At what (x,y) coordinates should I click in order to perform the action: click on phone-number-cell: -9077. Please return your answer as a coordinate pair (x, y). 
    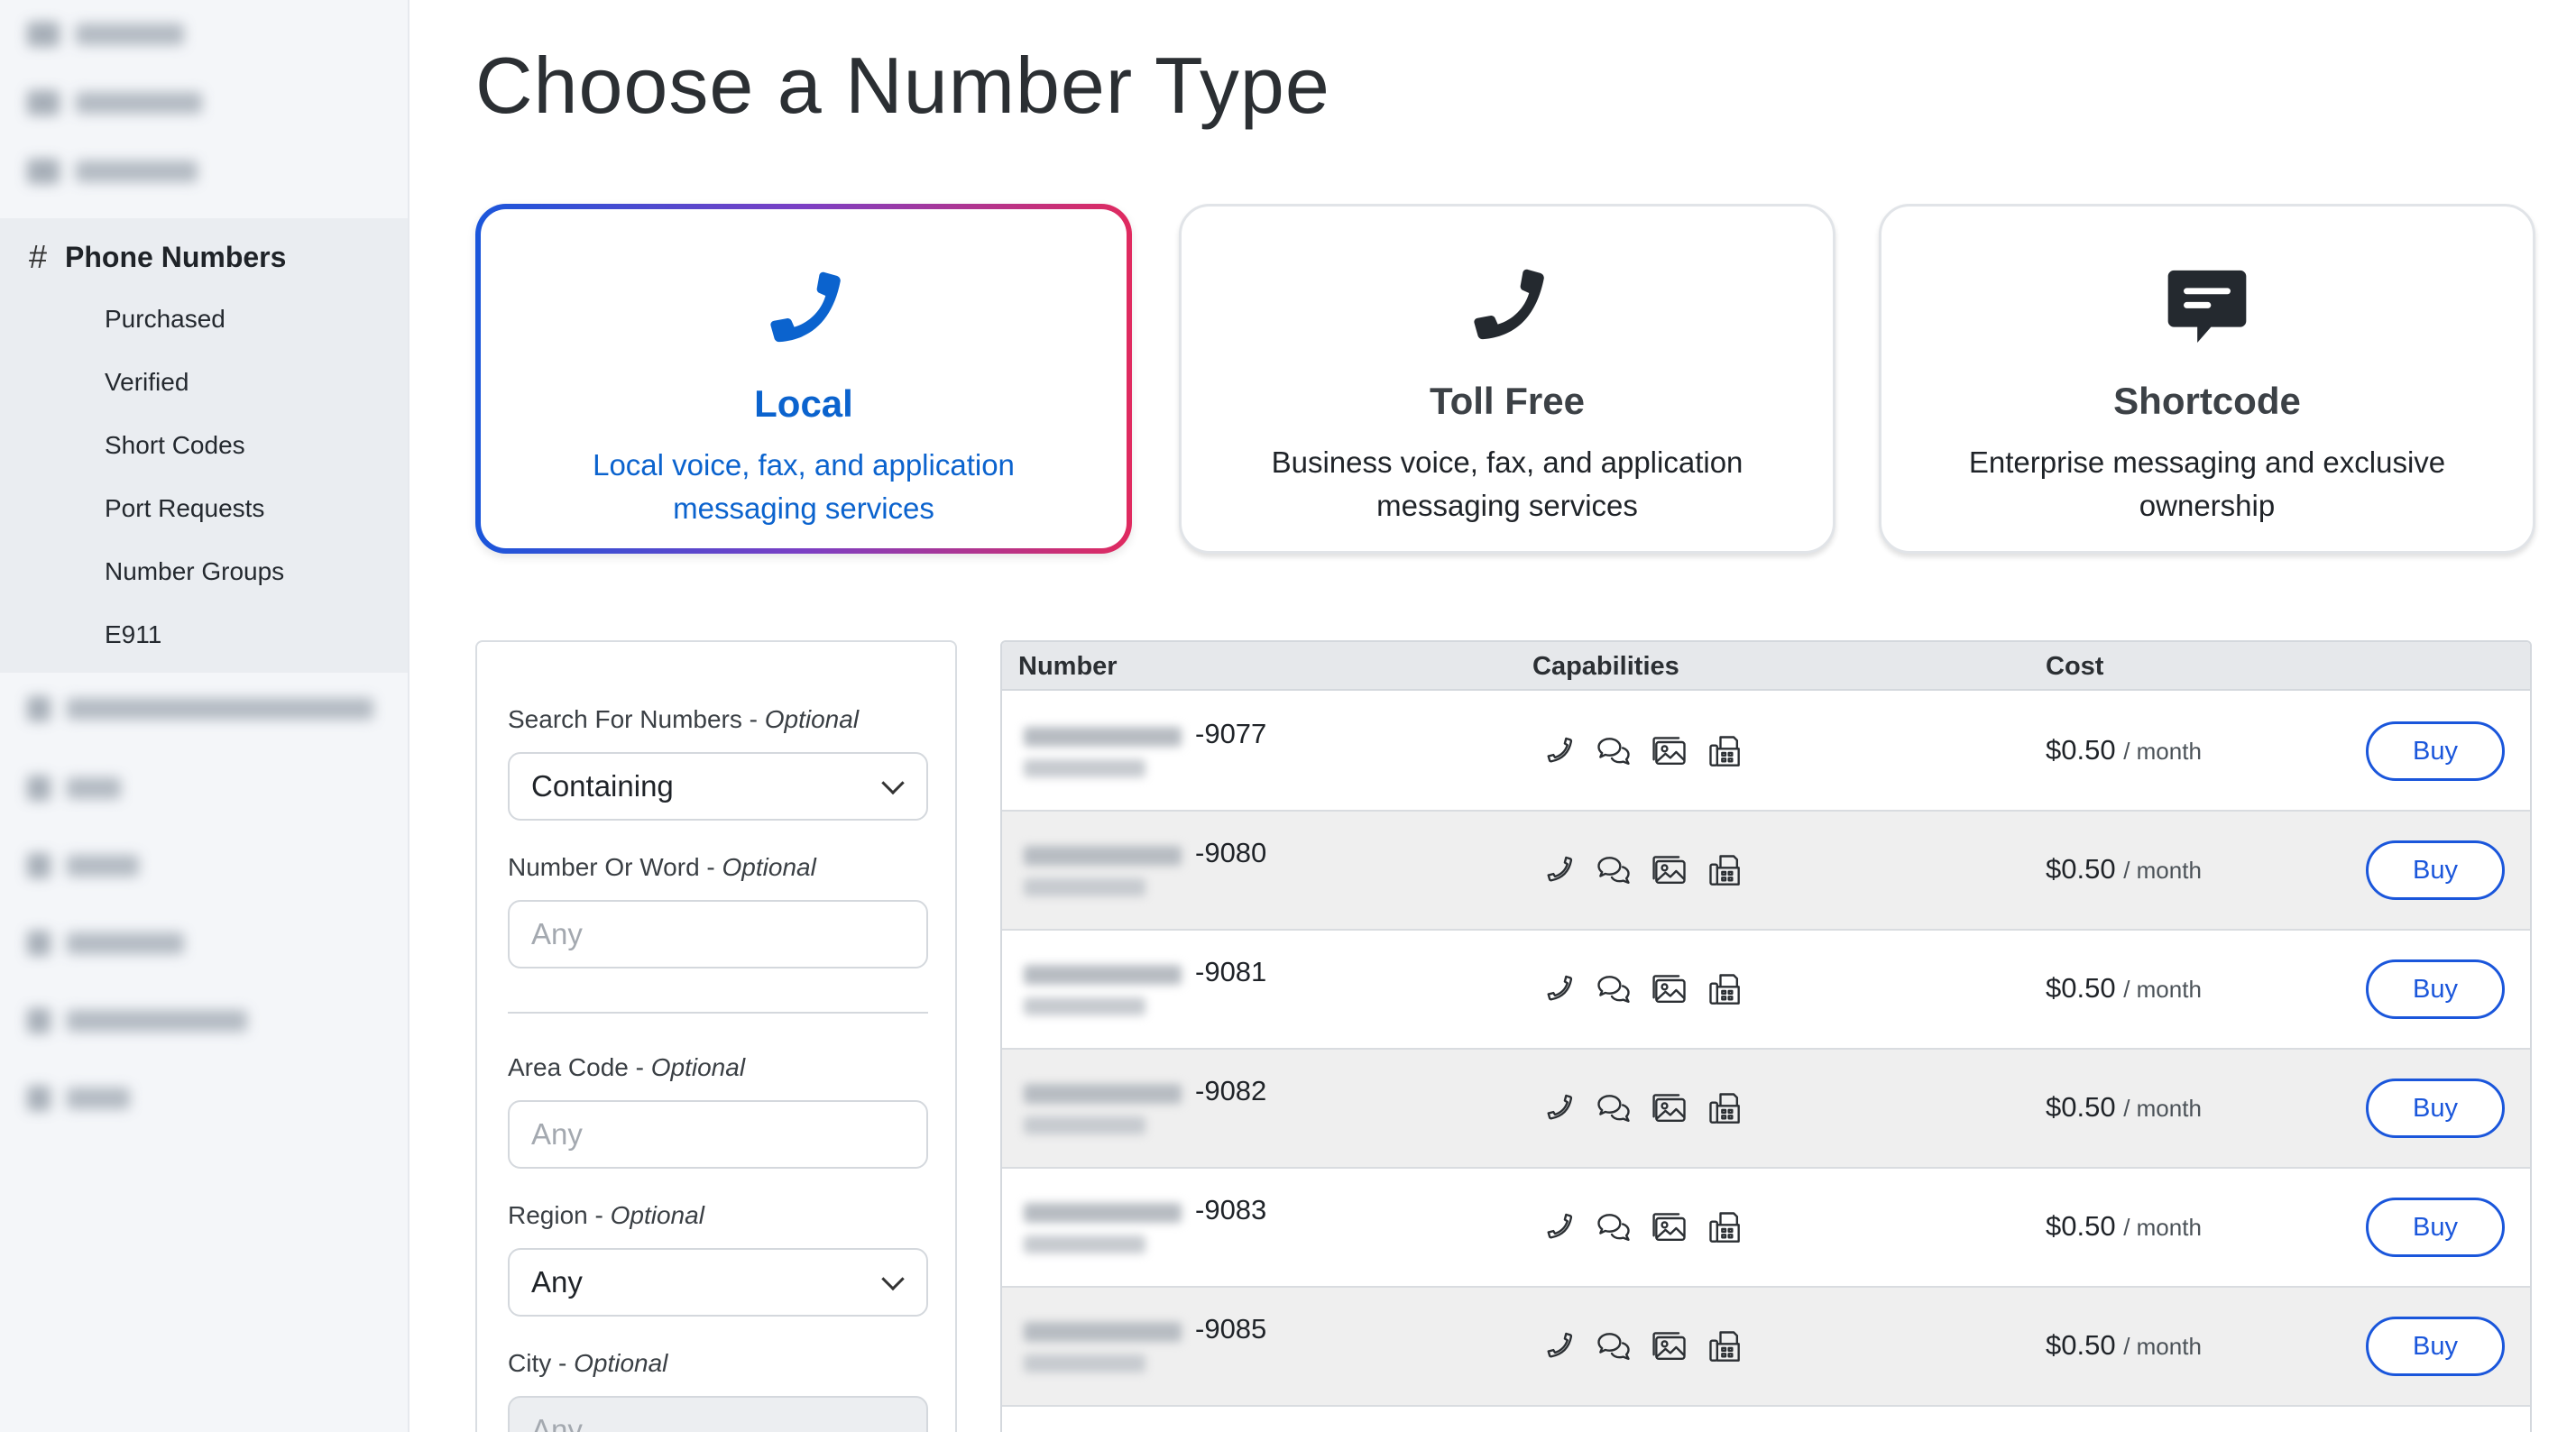
    Looking at the image, I should click on (1149, 754).